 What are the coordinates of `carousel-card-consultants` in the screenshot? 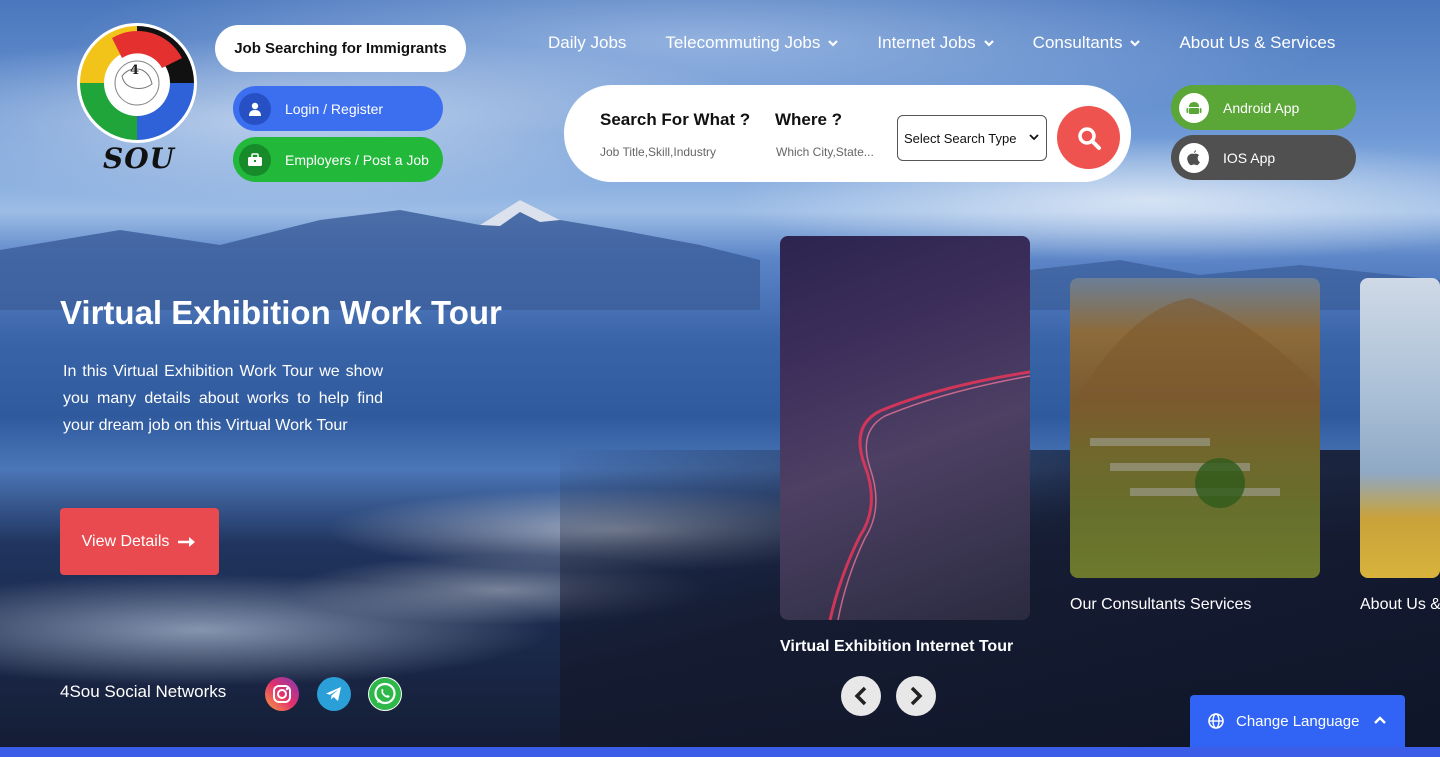 It's located at (1195, 428).